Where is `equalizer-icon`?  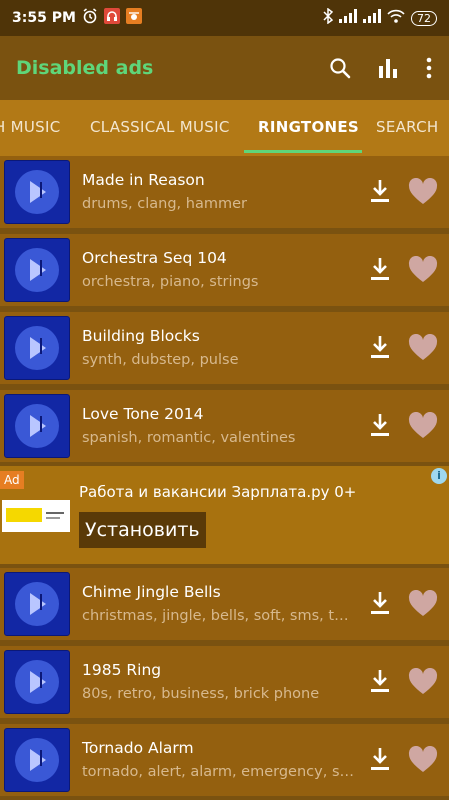
equalizer-icon is located at coordinates (388, 68).